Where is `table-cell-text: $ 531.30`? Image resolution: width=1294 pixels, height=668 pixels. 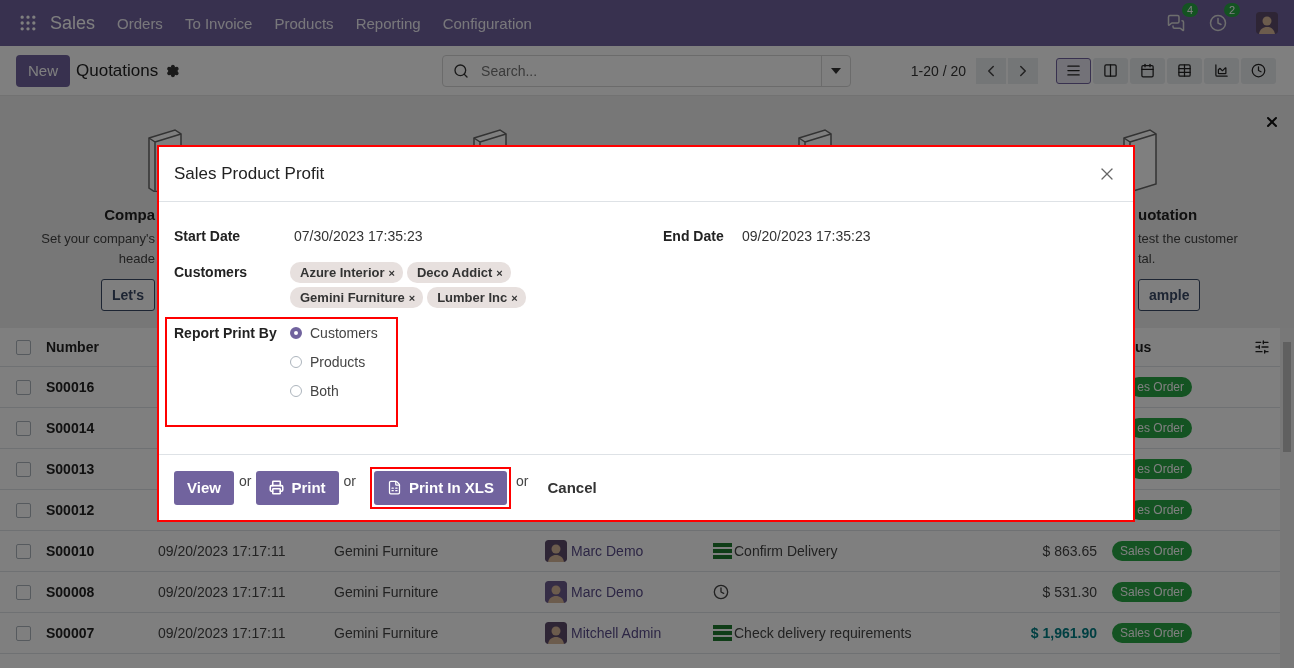
table-cell-text: $ 531.30 is located at coordinates (1069, 592).